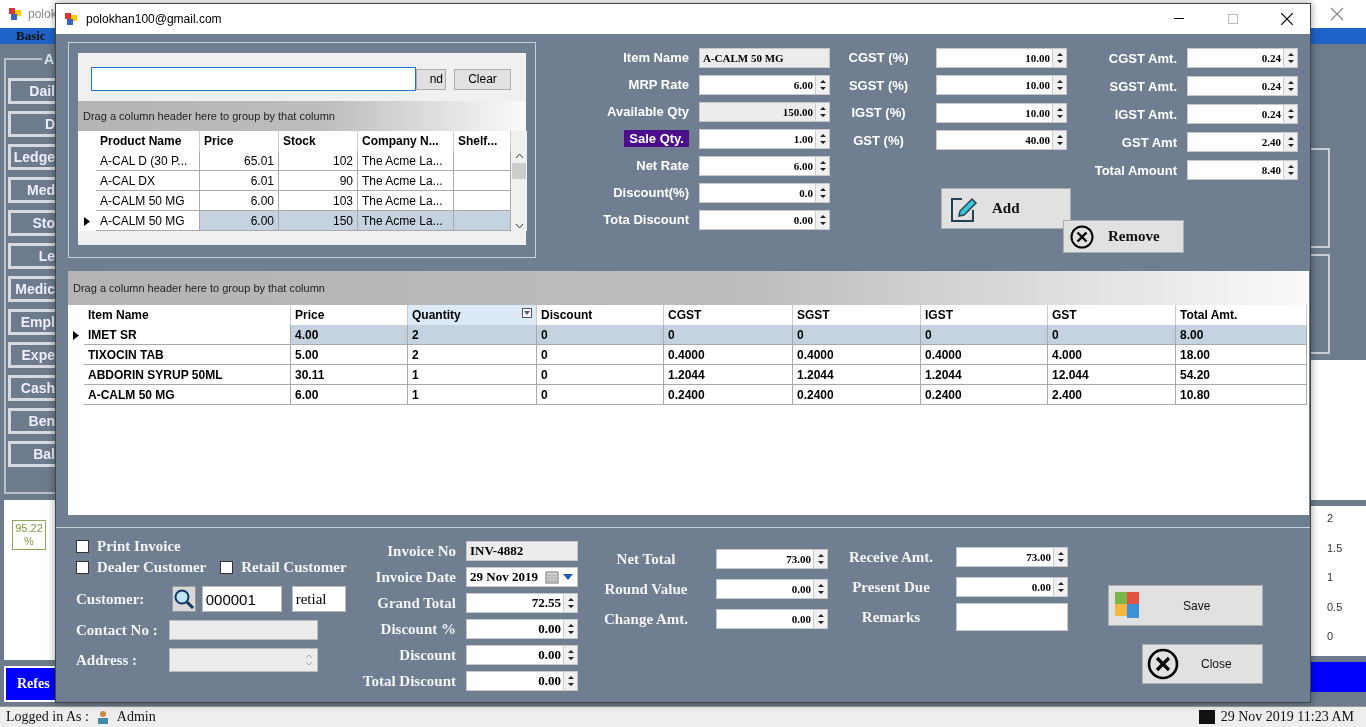 Image resolution: width=1366 pixels, height=727 pixels. What do you see at coordinates (522, 577) in the screenshot?
I see `date-field: 29 Nov 2019` at bounding box center [522, 577].